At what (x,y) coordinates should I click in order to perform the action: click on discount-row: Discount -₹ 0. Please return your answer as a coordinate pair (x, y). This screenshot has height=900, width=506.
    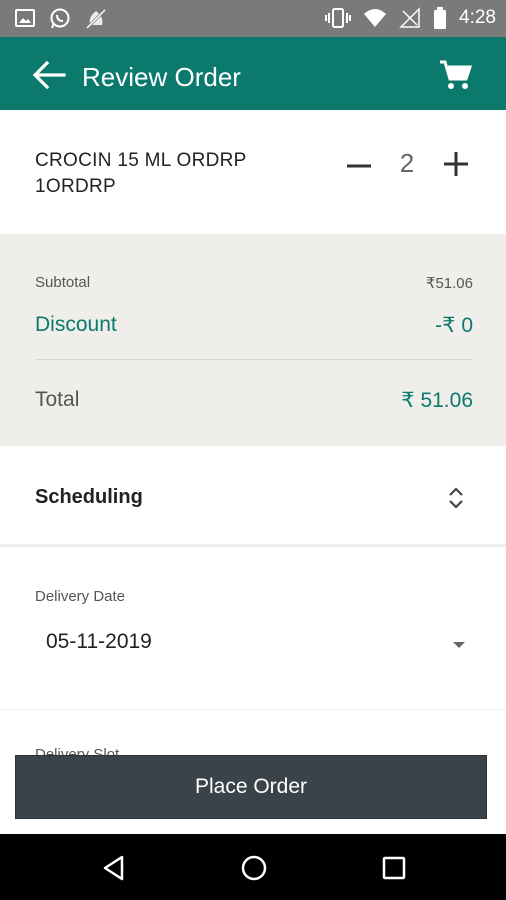
    Looking at the image, I should click on (254, 325).